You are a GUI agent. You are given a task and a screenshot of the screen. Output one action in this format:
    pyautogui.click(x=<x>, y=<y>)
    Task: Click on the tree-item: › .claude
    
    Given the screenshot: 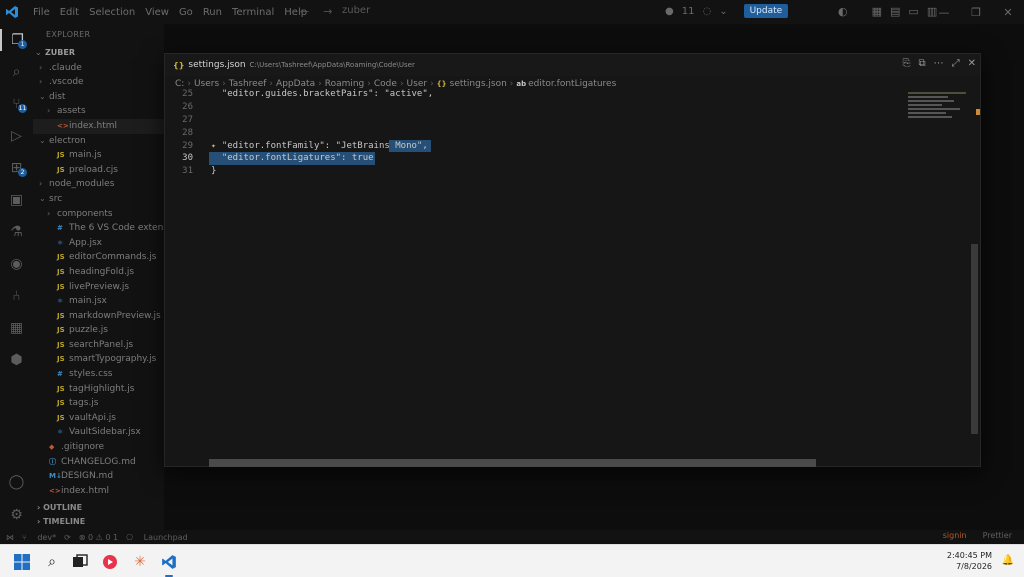 What is the action you would take?
    pyautogui.click(x=98, y=68)
    